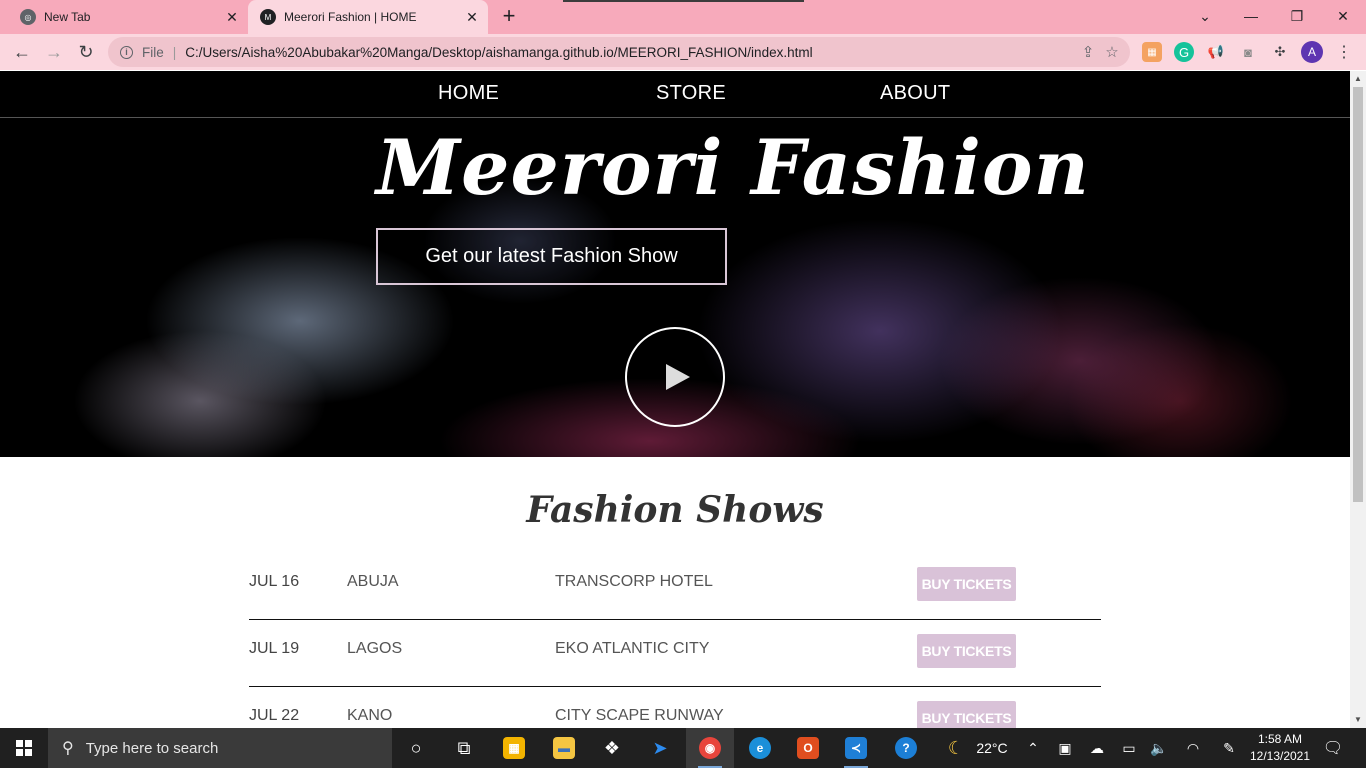 The height and width of the screenshot is (768, 1366). Describe the element at coordinates (1229, 748) in the screenshot. I see `pen-icon: ✎` at that location.